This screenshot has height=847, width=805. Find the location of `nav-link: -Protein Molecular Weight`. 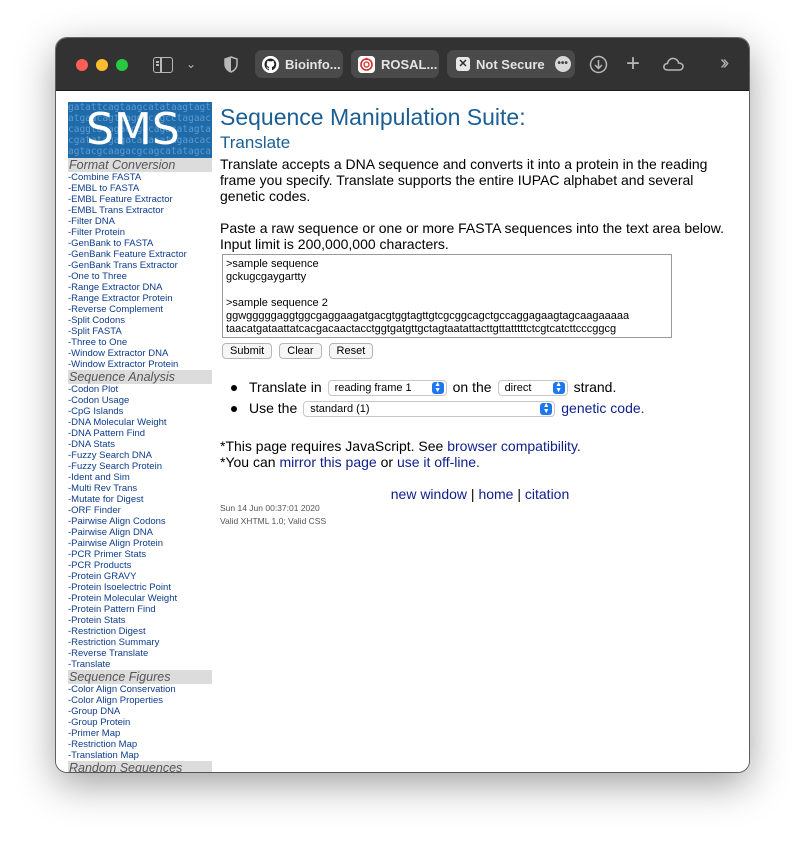

nav-link: -Protein Molecular Weight is located at coordinates (122, 598).